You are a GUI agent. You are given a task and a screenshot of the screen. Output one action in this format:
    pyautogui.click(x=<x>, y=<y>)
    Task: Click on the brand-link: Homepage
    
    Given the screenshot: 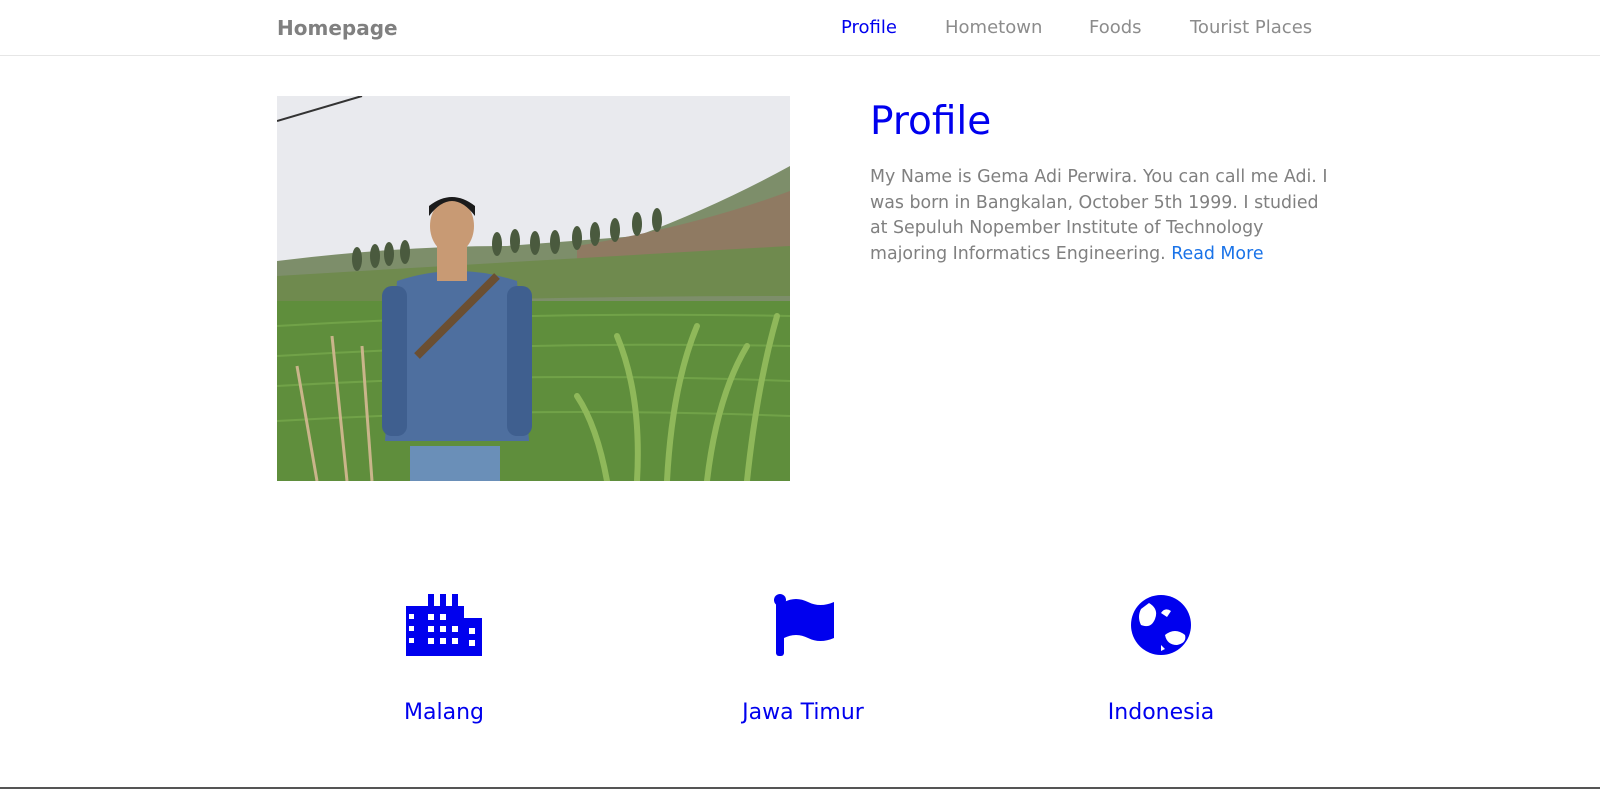 What is the action you would take?
    pyautogui.click(x=337, y=28)
    